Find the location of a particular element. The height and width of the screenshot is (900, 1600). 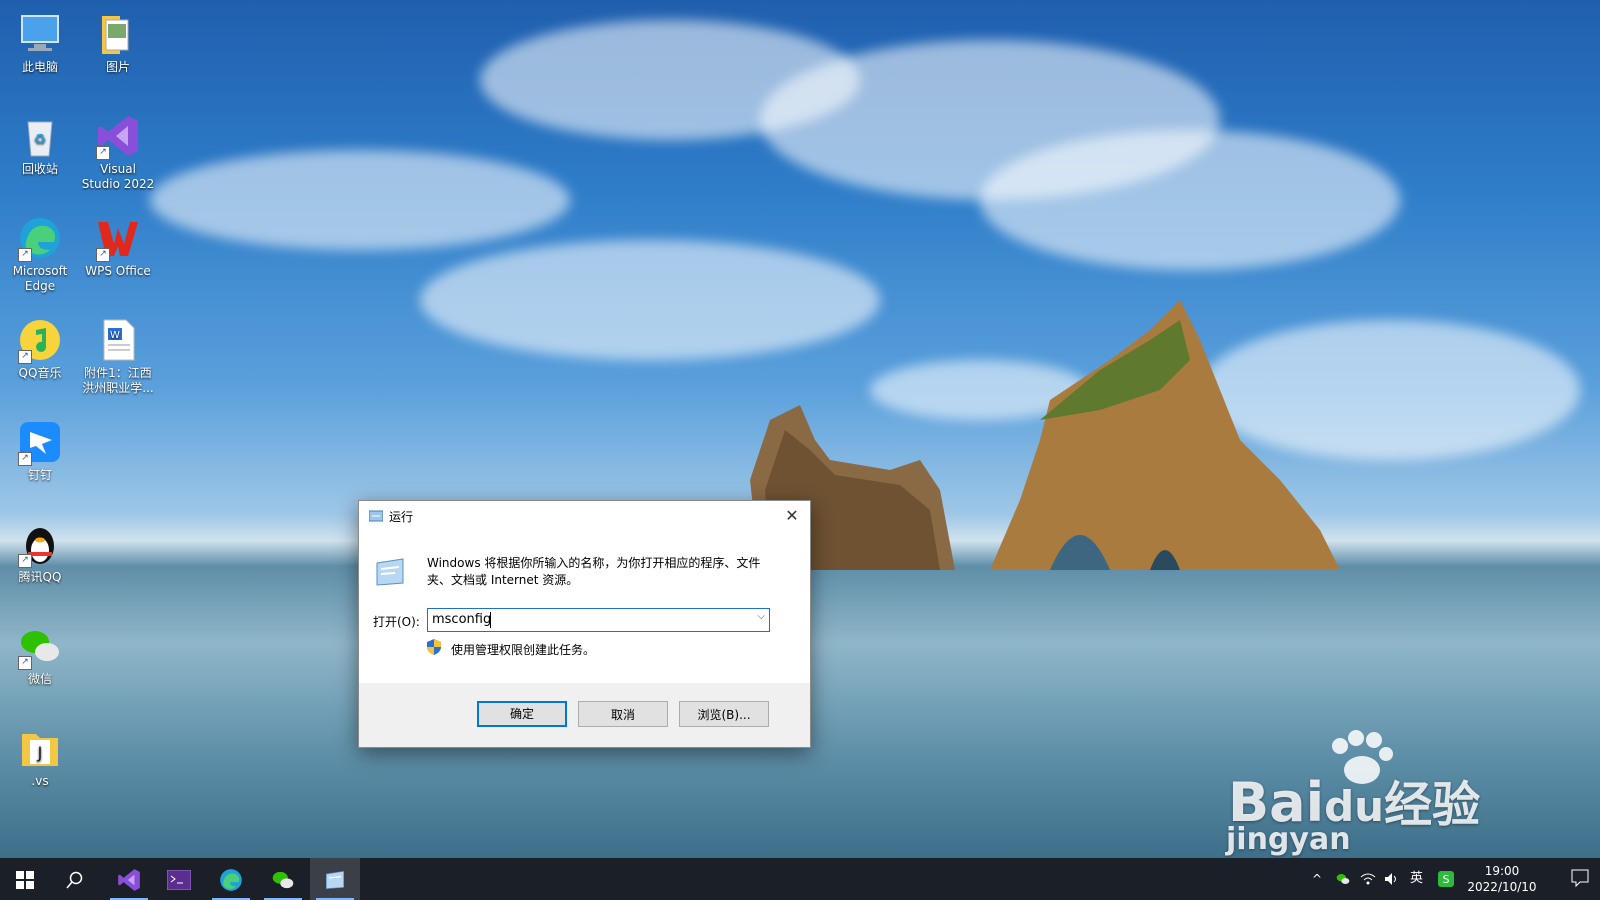

taskbar-dev-terminal is located at coordinates (179, 879).